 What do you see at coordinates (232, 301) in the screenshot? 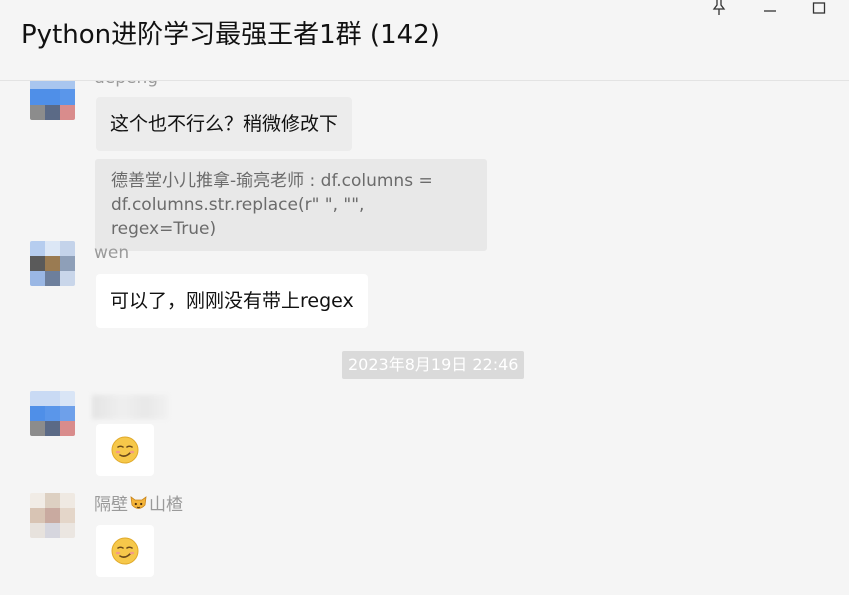
I see `message-bubble: 可以了，刚刚没有带上regex` at bounding box center [232, 301].